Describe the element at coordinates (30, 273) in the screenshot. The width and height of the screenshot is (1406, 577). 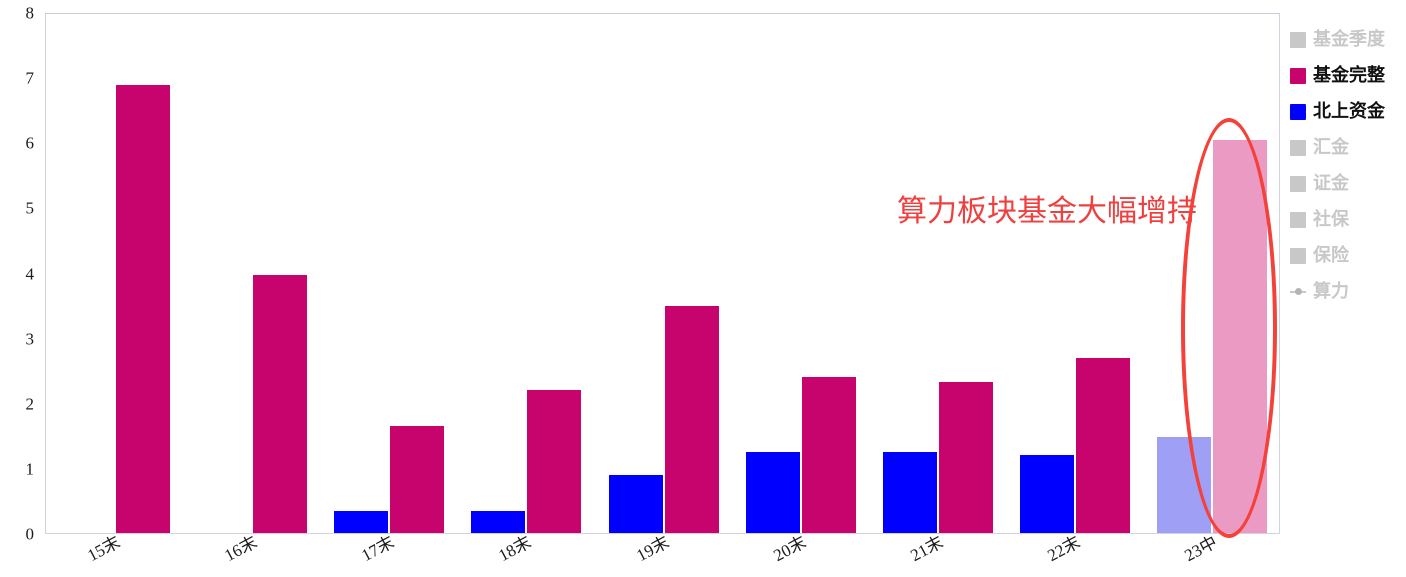
I see `y-tick-label: 4` at that location.